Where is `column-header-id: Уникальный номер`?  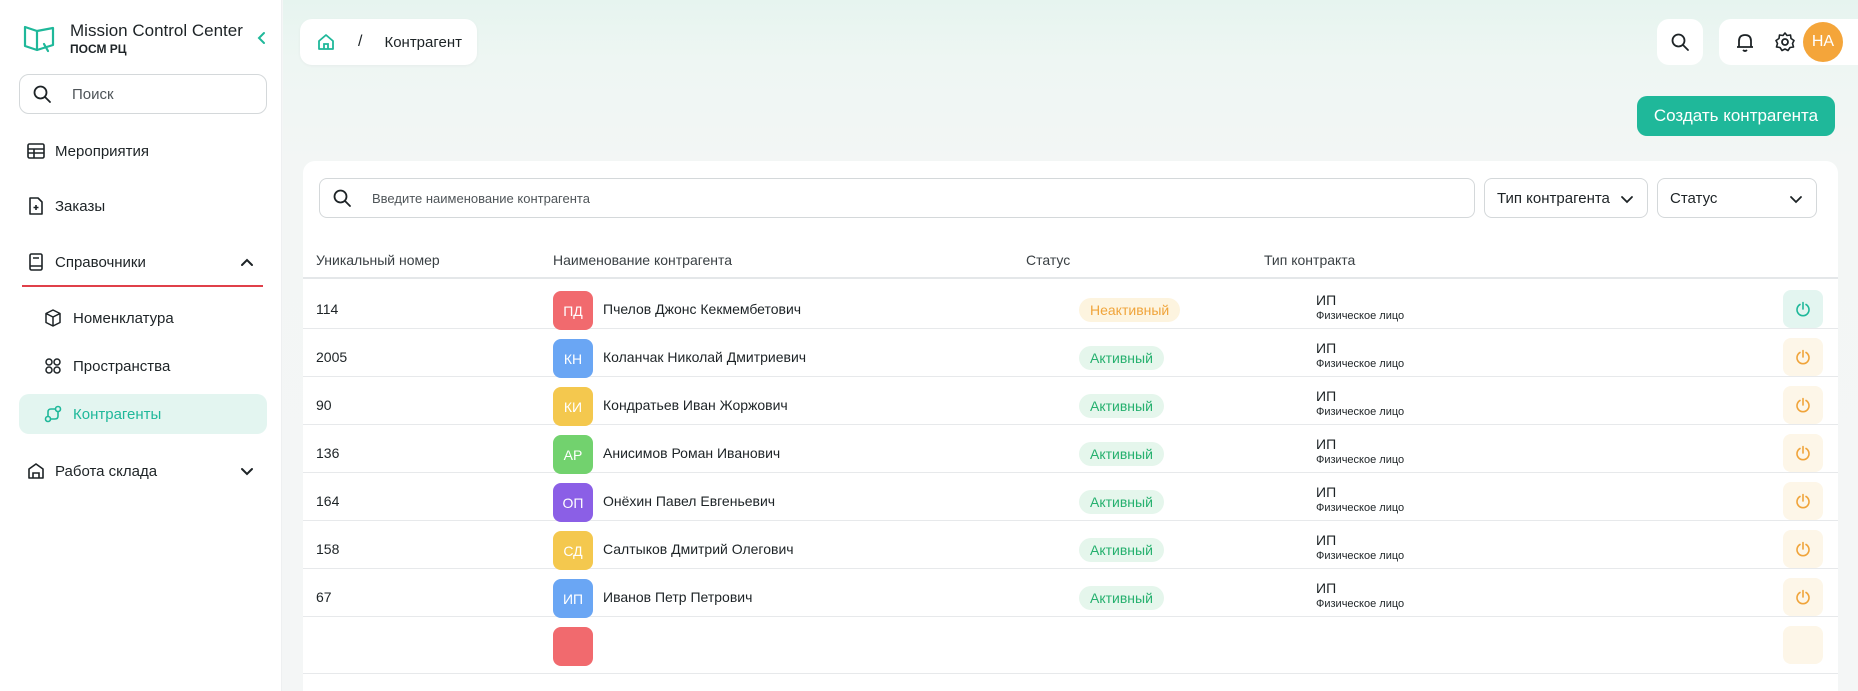
column-header-id: Уникальный номер is located at coordinates (378, 260).